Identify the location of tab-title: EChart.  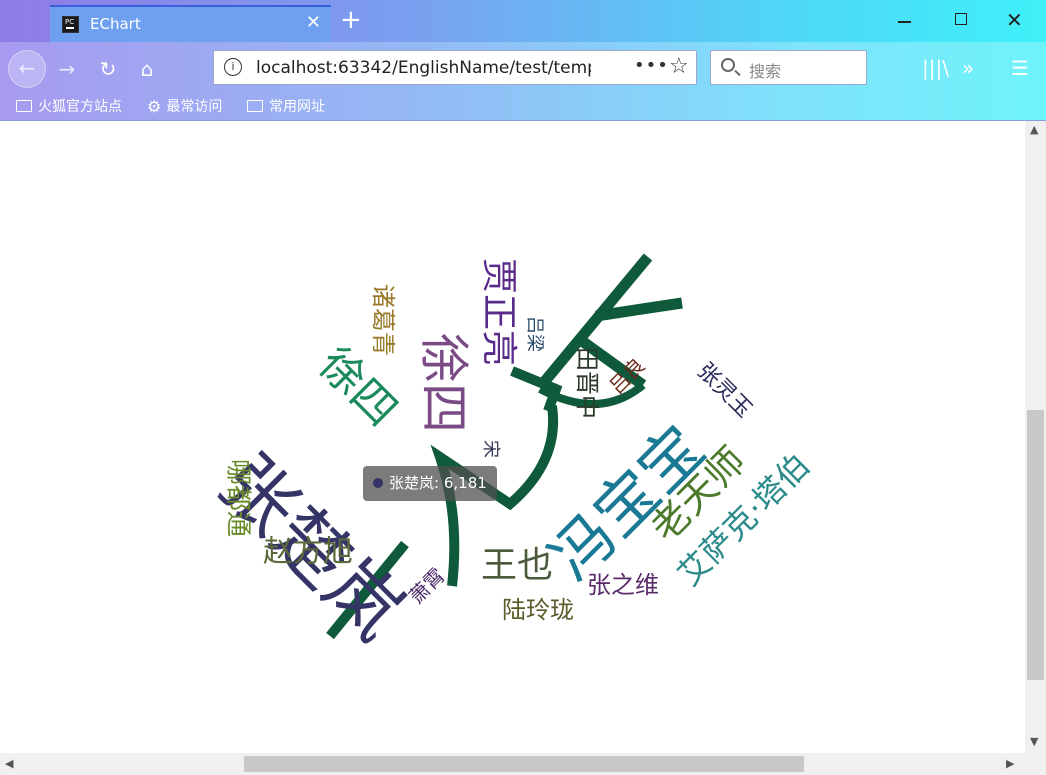
(115, 24).